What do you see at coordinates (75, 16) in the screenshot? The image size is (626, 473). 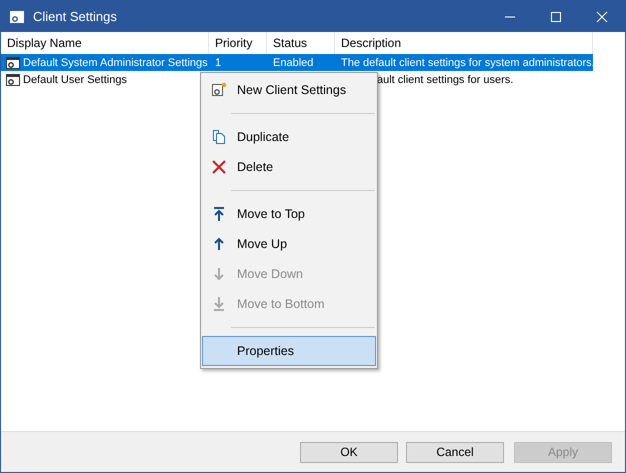 I see `window-title: Client Settings` at bounding box center [75, 16].